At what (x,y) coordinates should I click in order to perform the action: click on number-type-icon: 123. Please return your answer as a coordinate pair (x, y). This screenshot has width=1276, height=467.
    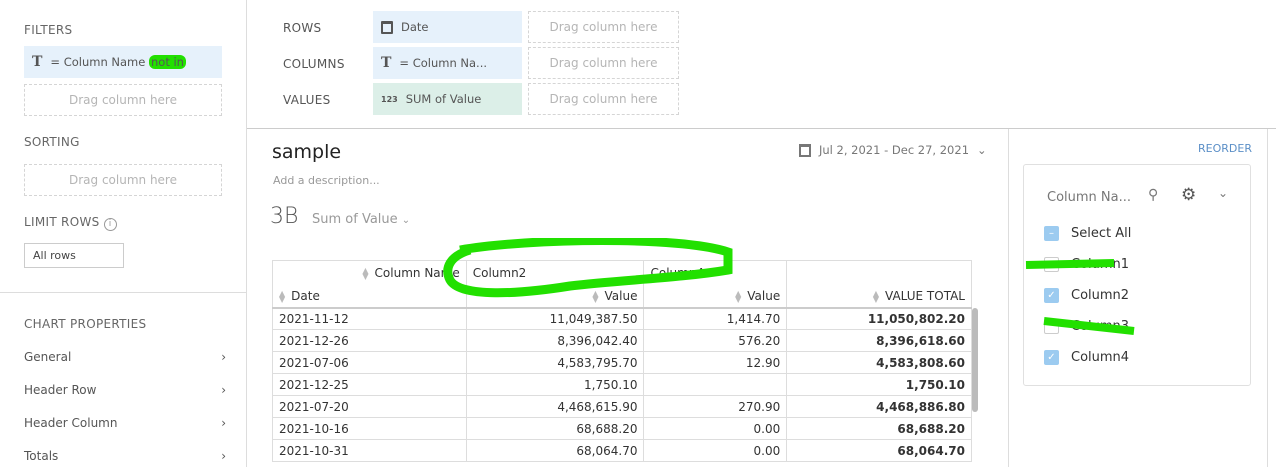
    Looking at the image, I should click on (389, 99).